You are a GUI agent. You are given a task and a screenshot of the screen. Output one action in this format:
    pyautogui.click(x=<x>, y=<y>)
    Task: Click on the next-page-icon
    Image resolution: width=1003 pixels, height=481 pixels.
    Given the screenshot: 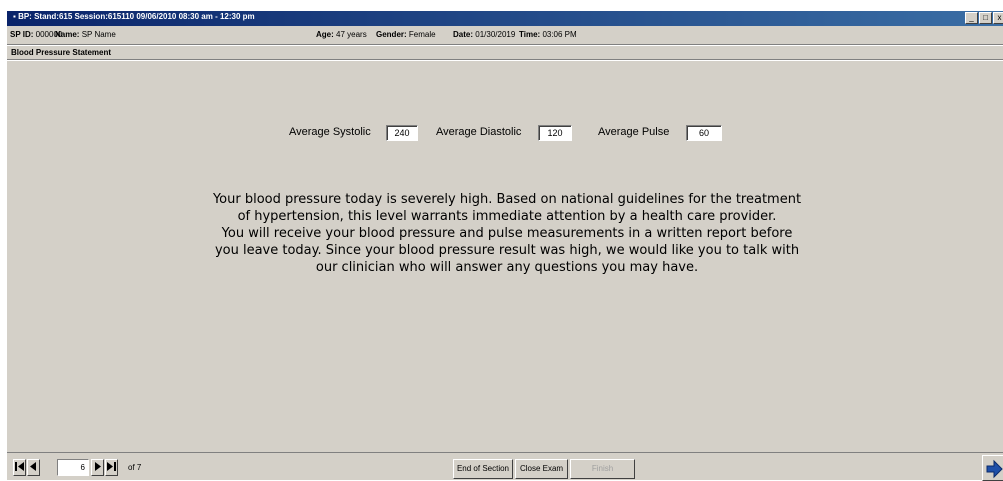 What is the action you would take?
    pyautogui.click(x=98, y=466)
    